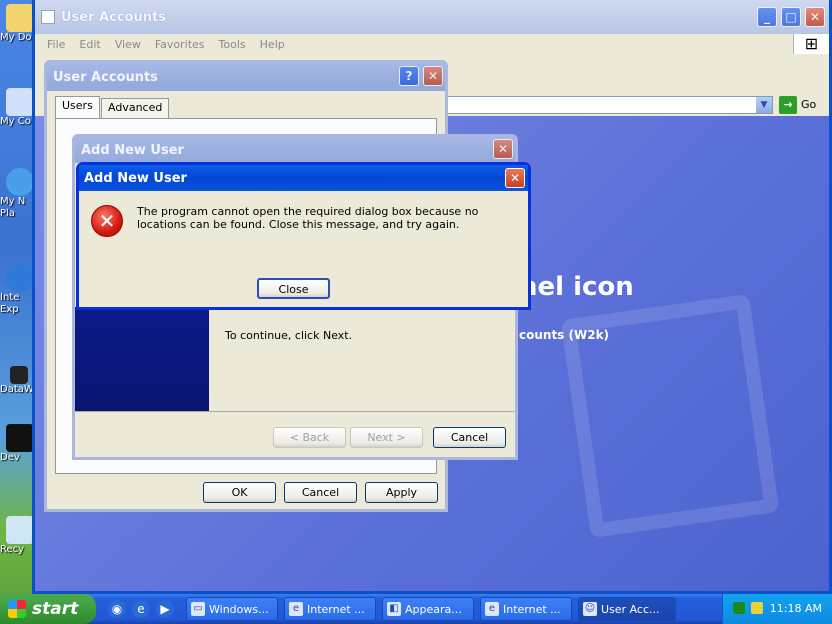 Image resolution: width=832 pixels, height=624 pixels. What do you see at coordinates (432, 17) in the screenshot?
I see `explorer-titlebar: User Accounts` at bounding box center [432, 17].